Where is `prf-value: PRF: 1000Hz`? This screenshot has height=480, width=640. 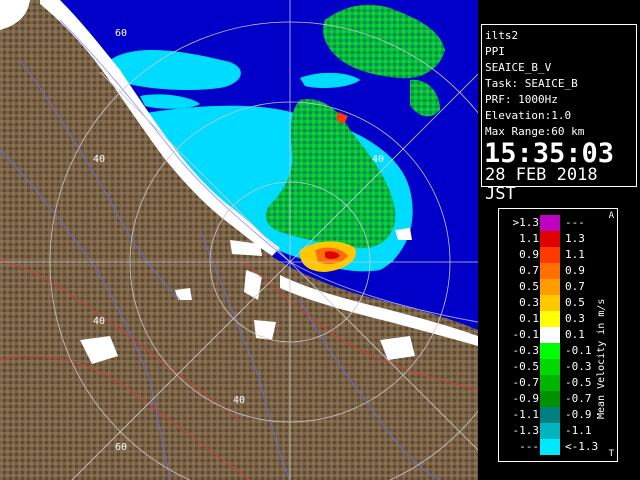 prf-value: PRF: 1000Hz is located at coordinates (521, 99).